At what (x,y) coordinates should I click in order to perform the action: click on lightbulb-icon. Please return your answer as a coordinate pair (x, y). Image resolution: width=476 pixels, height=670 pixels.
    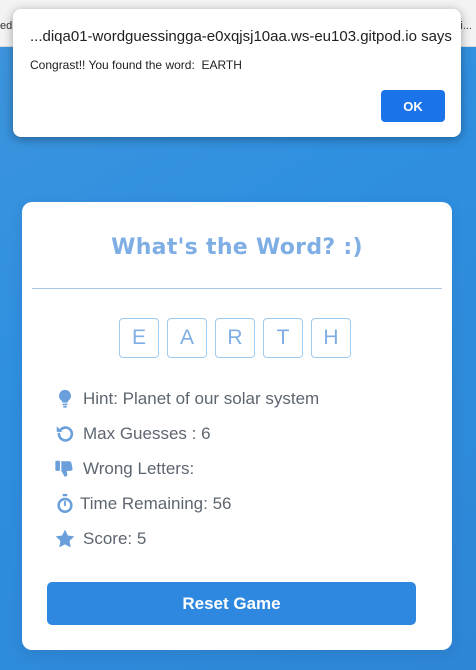
    Looking at the image, I should click on (65, 398).